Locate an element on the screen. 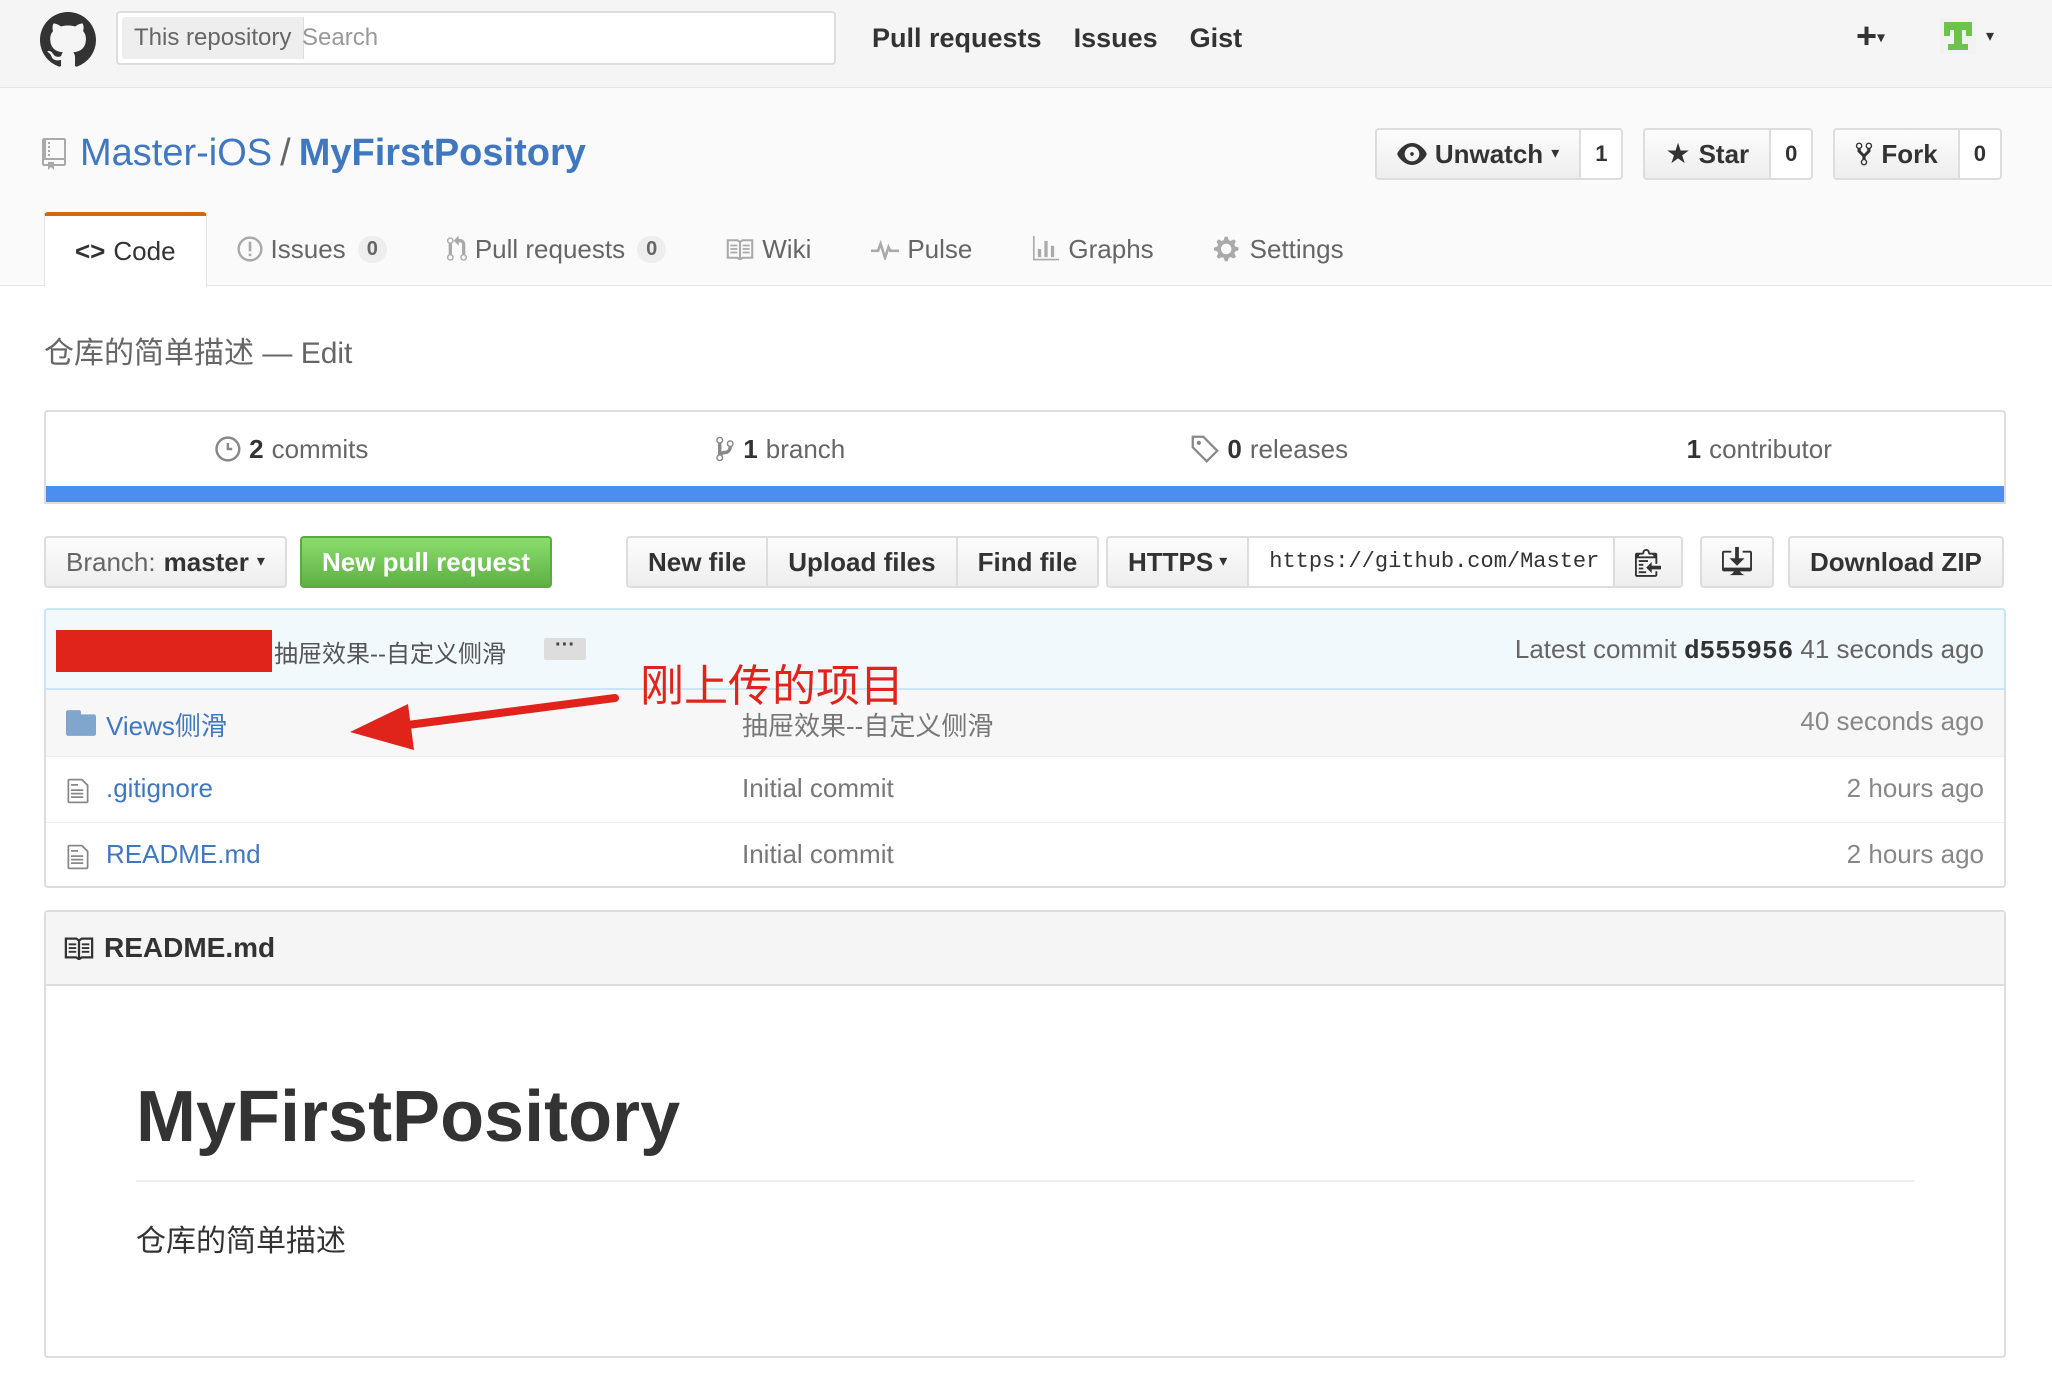  repo-name-link: MyFirstPository is located at coordinates (442, 153).